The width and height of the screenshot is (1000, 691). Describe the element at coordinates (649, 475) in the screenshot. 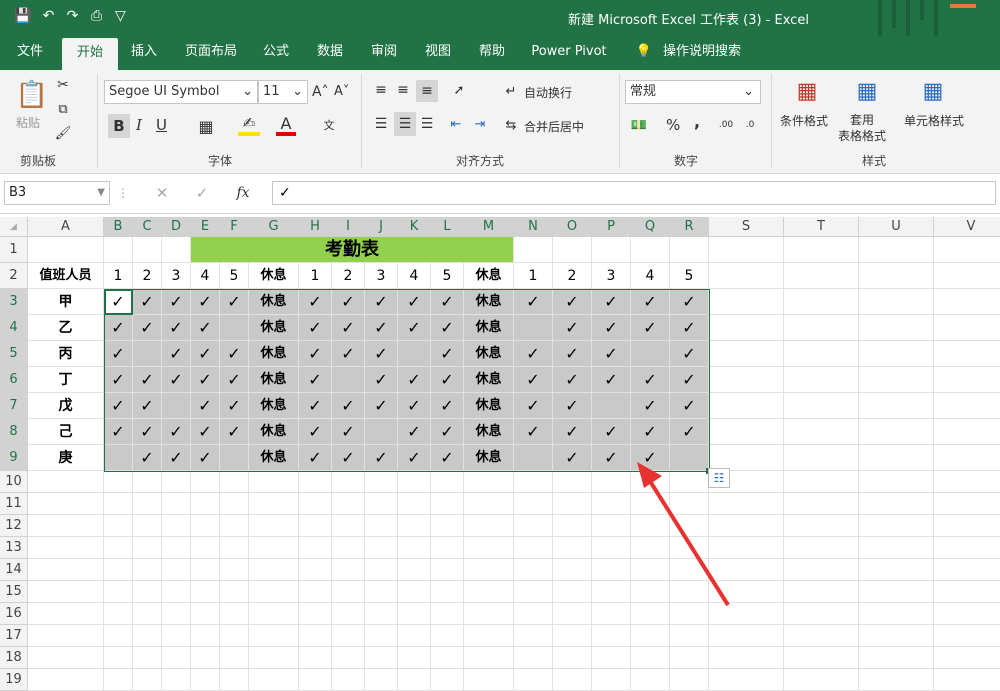

I see `annotation-arrowhead` at that location.